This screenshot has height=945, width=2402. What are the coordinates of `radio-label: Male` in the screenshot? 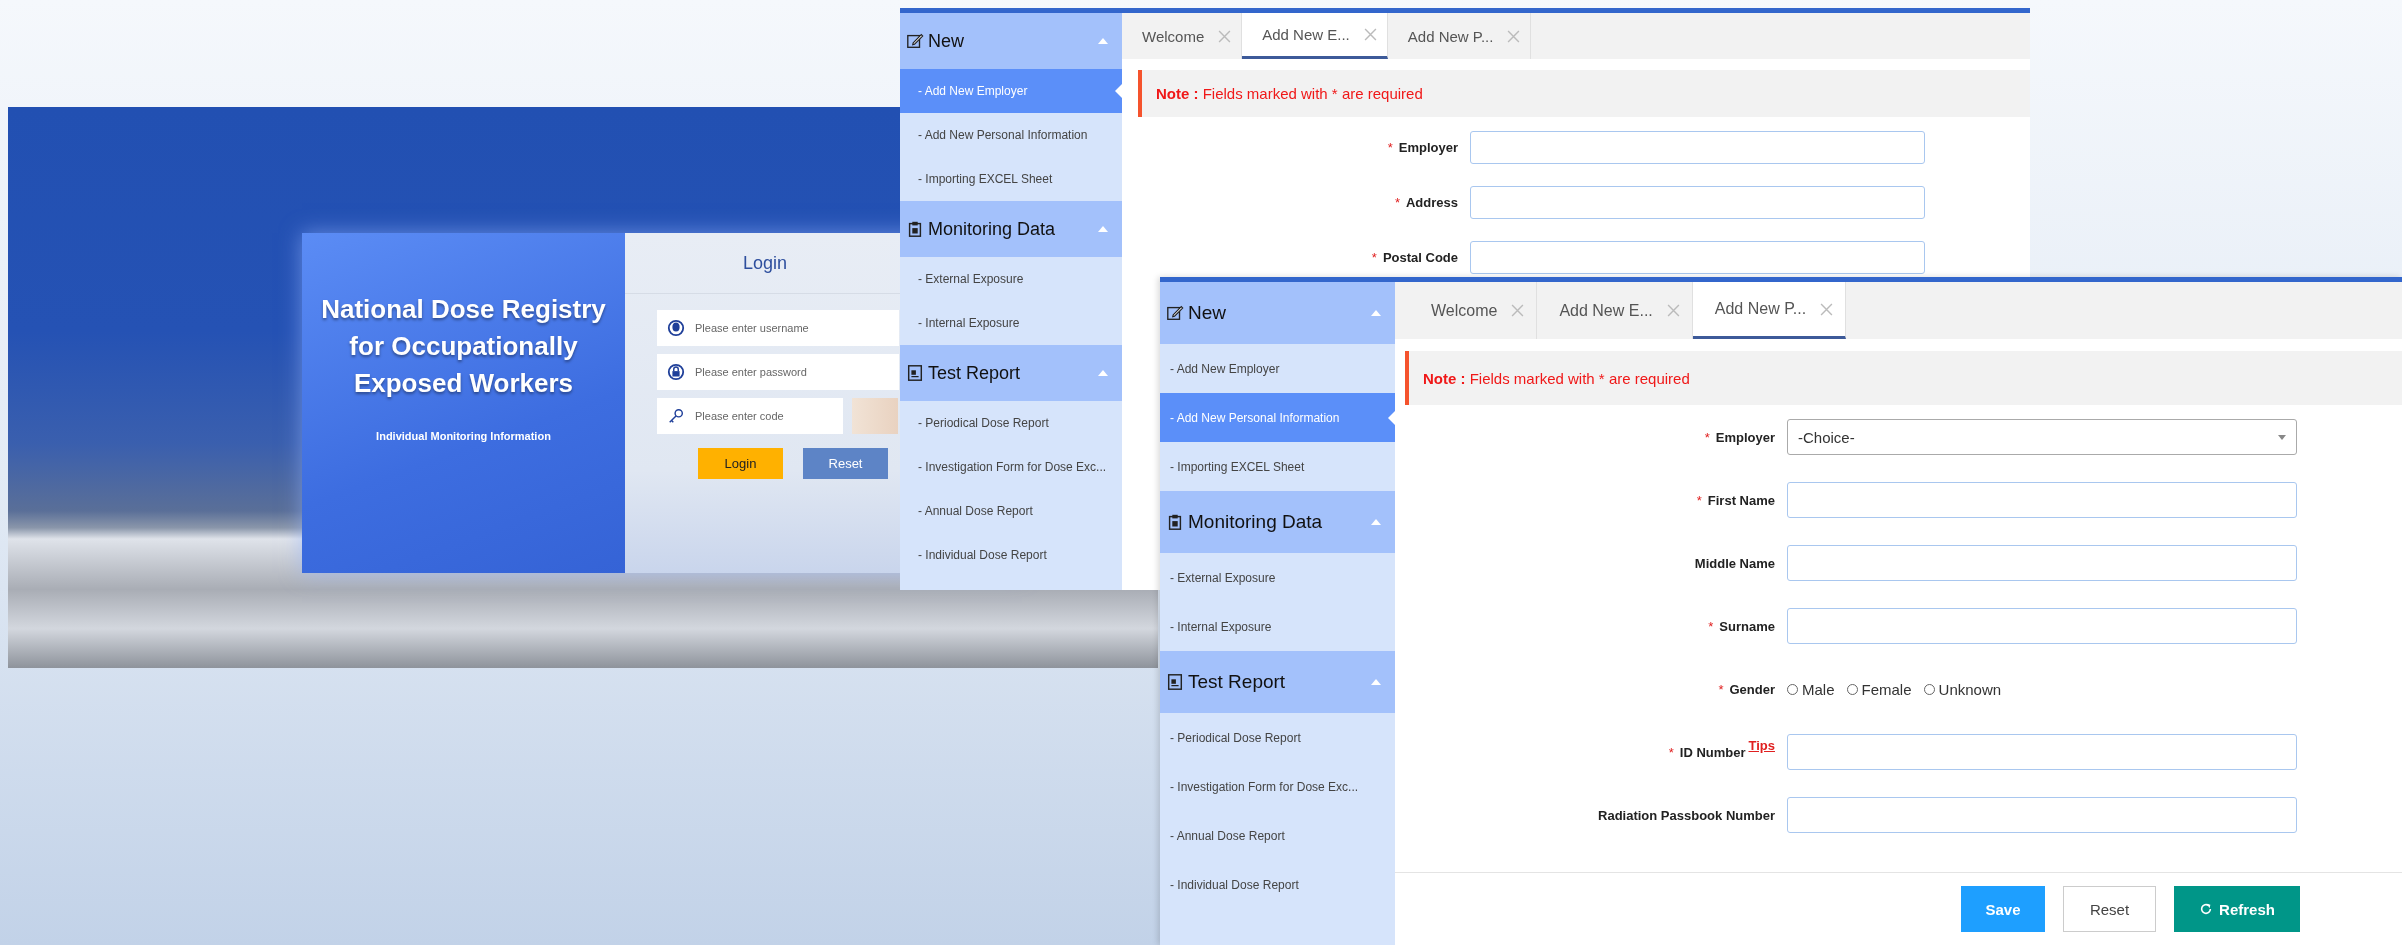 It's located at (1818, 689).